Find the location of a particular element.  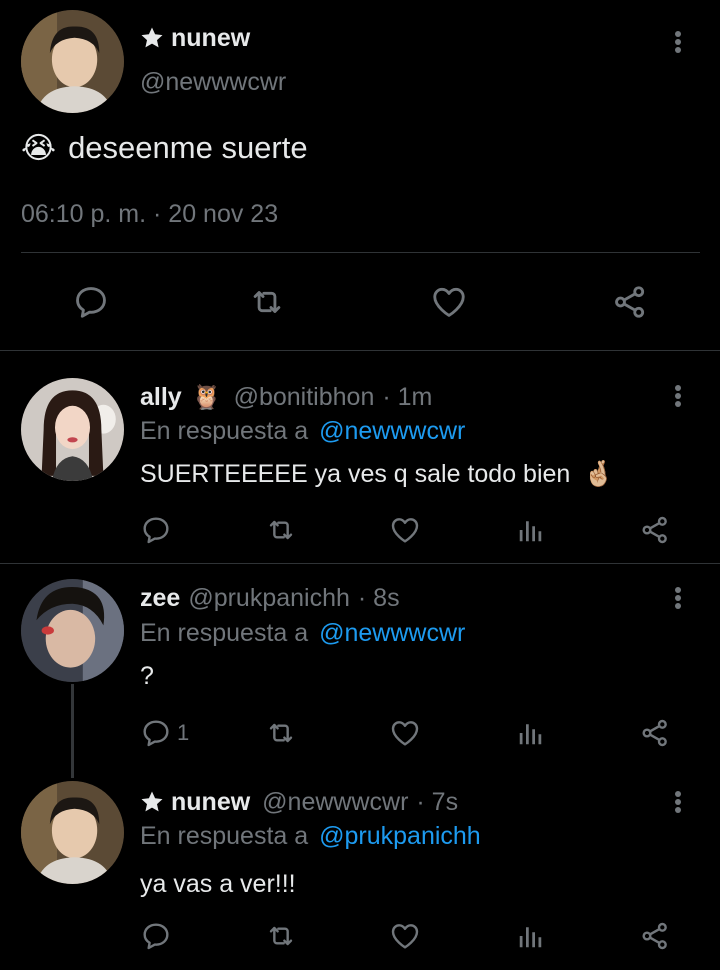

reply-time: · 1m is located at coordinates (407, 397).